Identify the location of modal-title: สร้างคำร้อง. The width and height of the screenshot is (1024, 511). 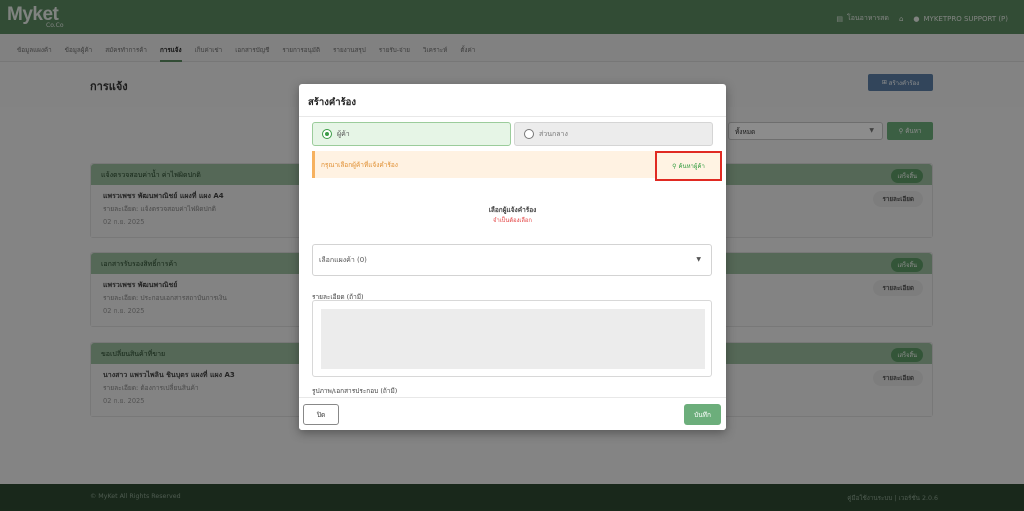
(332, 102).